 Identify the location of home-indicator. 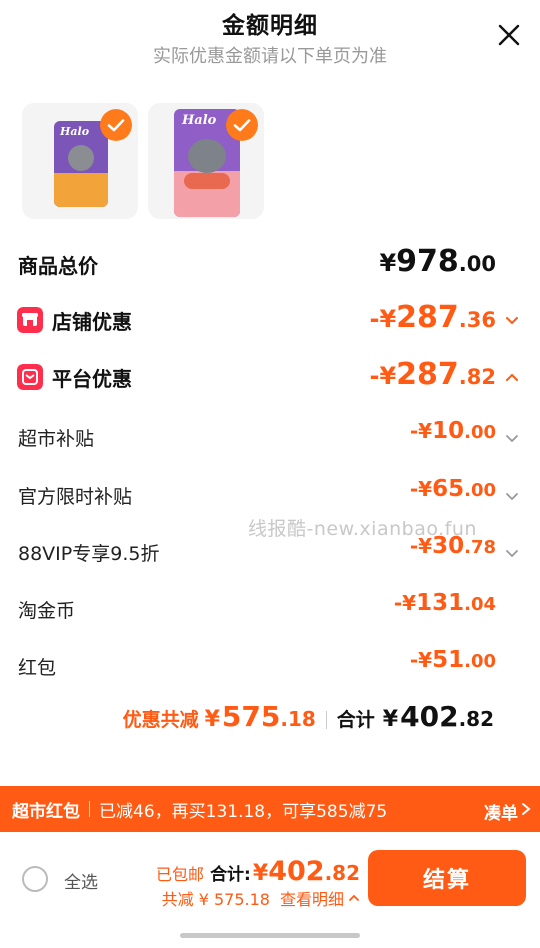
(270, 935).